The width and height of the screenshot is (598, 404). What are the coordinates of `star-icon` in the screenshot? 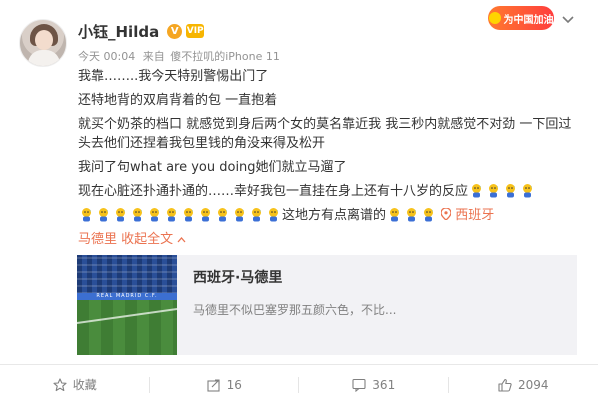 It's located at (60, 384).